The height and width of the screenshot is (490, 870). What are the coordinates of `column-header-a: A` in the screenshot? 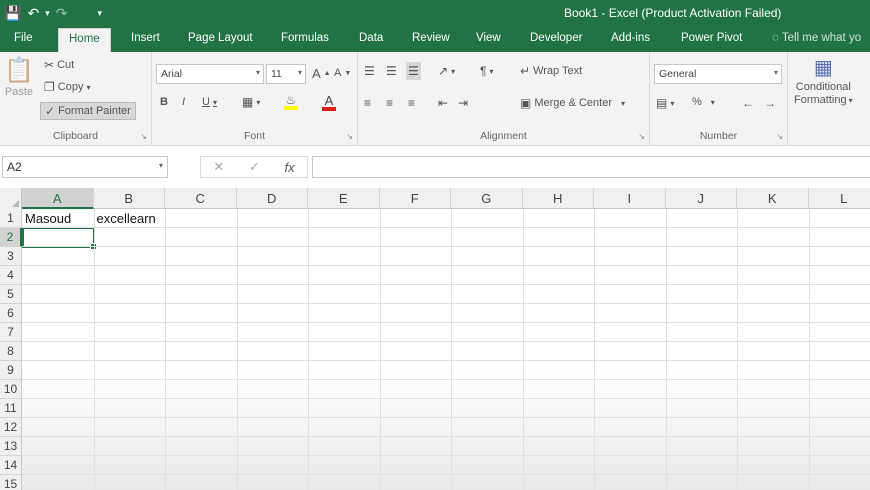 It's located at (58, 198).